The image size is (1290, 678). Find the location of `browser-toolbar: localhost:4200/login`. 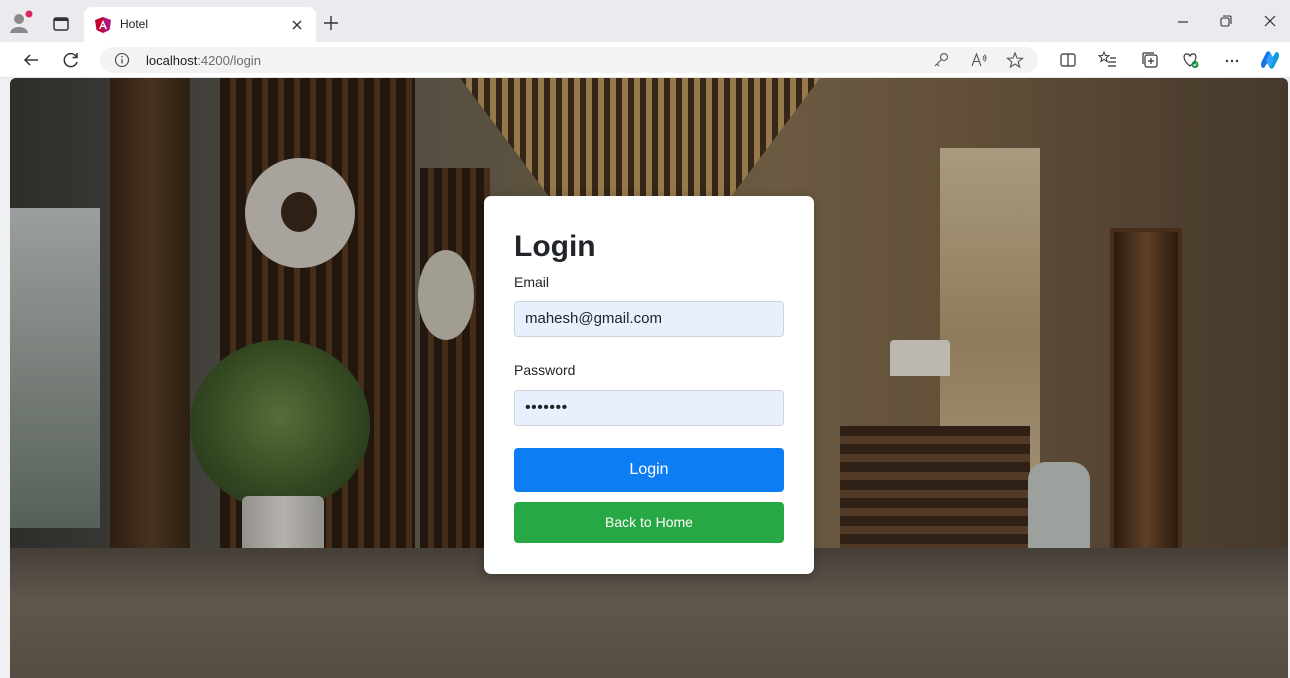

browser-toolbar: localhost:4200/login is located at coordinates (645, 60).